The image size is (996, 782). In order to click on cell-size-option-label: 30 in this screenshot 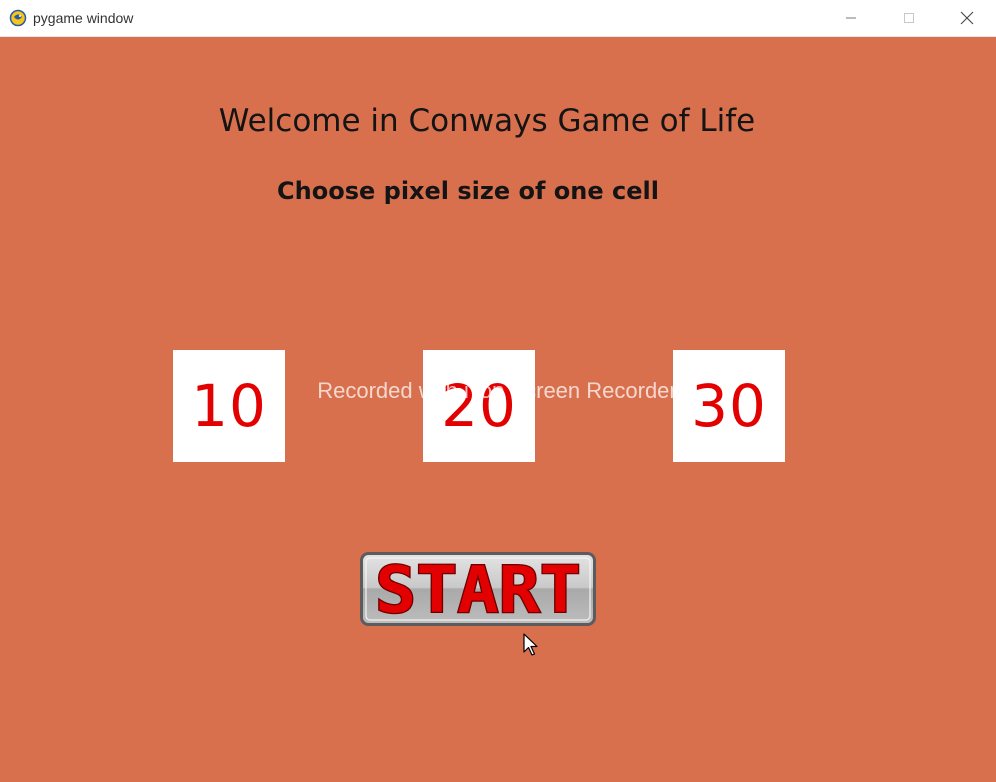, I will do `click(729, 406)`.